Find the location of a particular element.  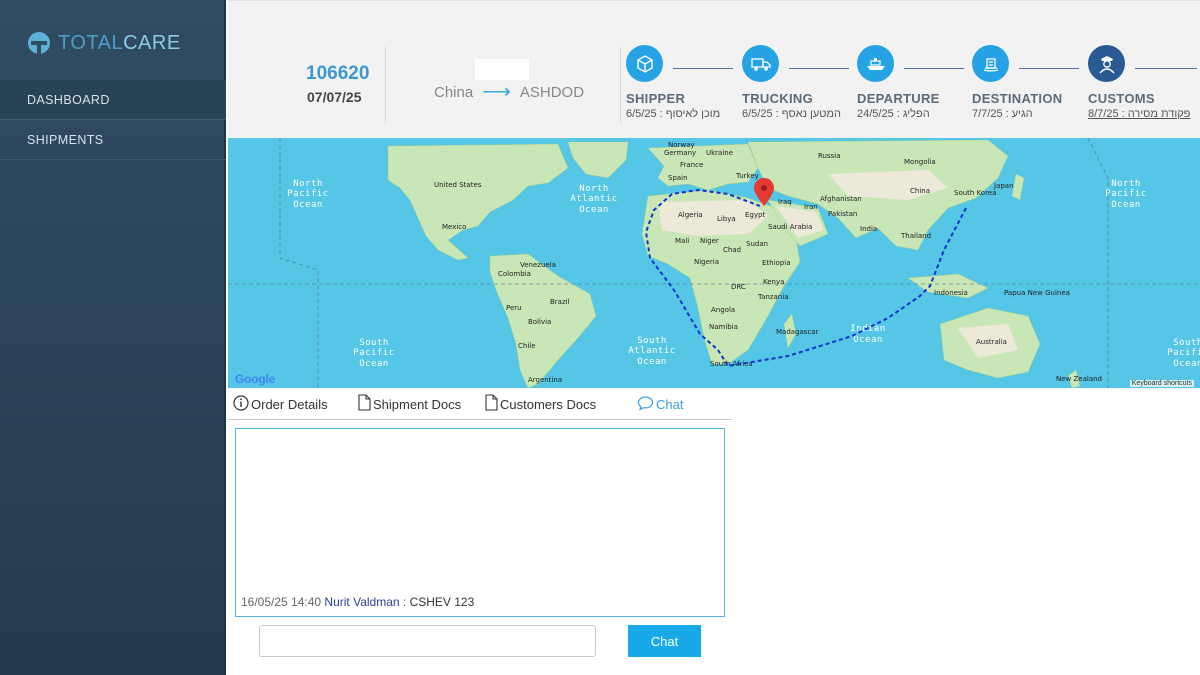

svg-text: Bolivia is located at coordinates (539, 322).